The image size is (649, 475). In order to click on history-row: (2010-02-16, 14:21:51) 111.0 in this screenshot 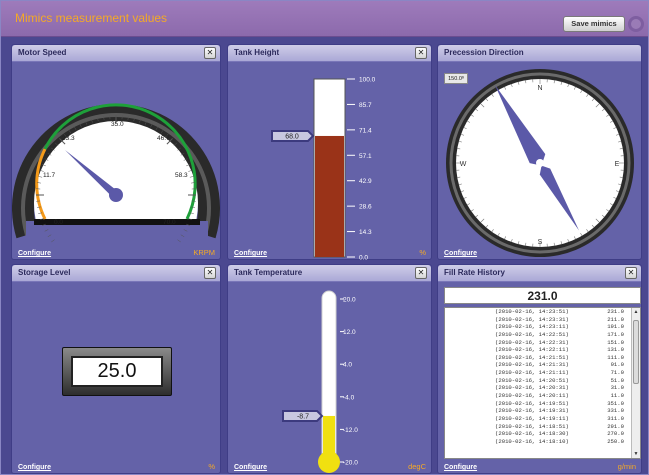, I will do `click(542, 358)`.